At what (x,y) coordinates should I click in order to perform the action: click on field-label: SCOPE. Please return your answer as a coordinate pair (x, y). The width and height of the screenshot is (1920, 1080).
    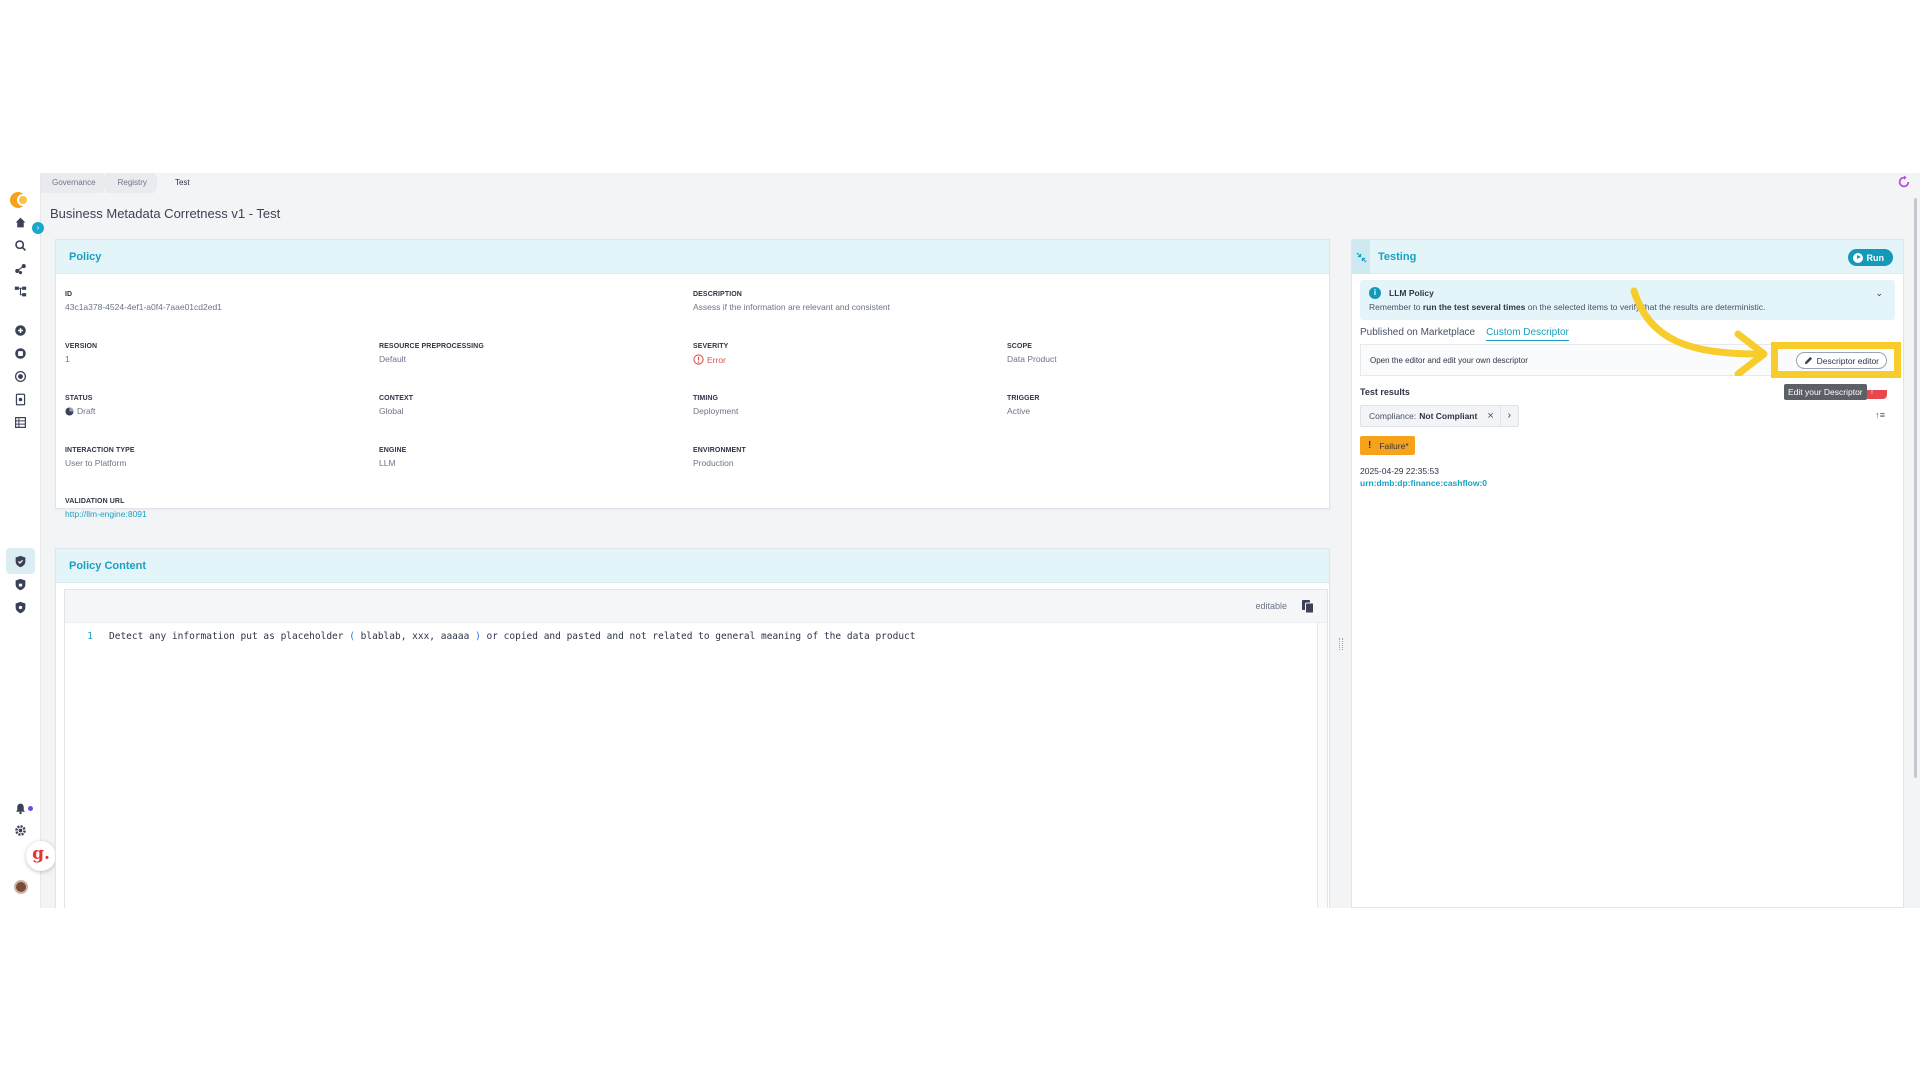
    Looking at the image, I should click on (1020, 346).